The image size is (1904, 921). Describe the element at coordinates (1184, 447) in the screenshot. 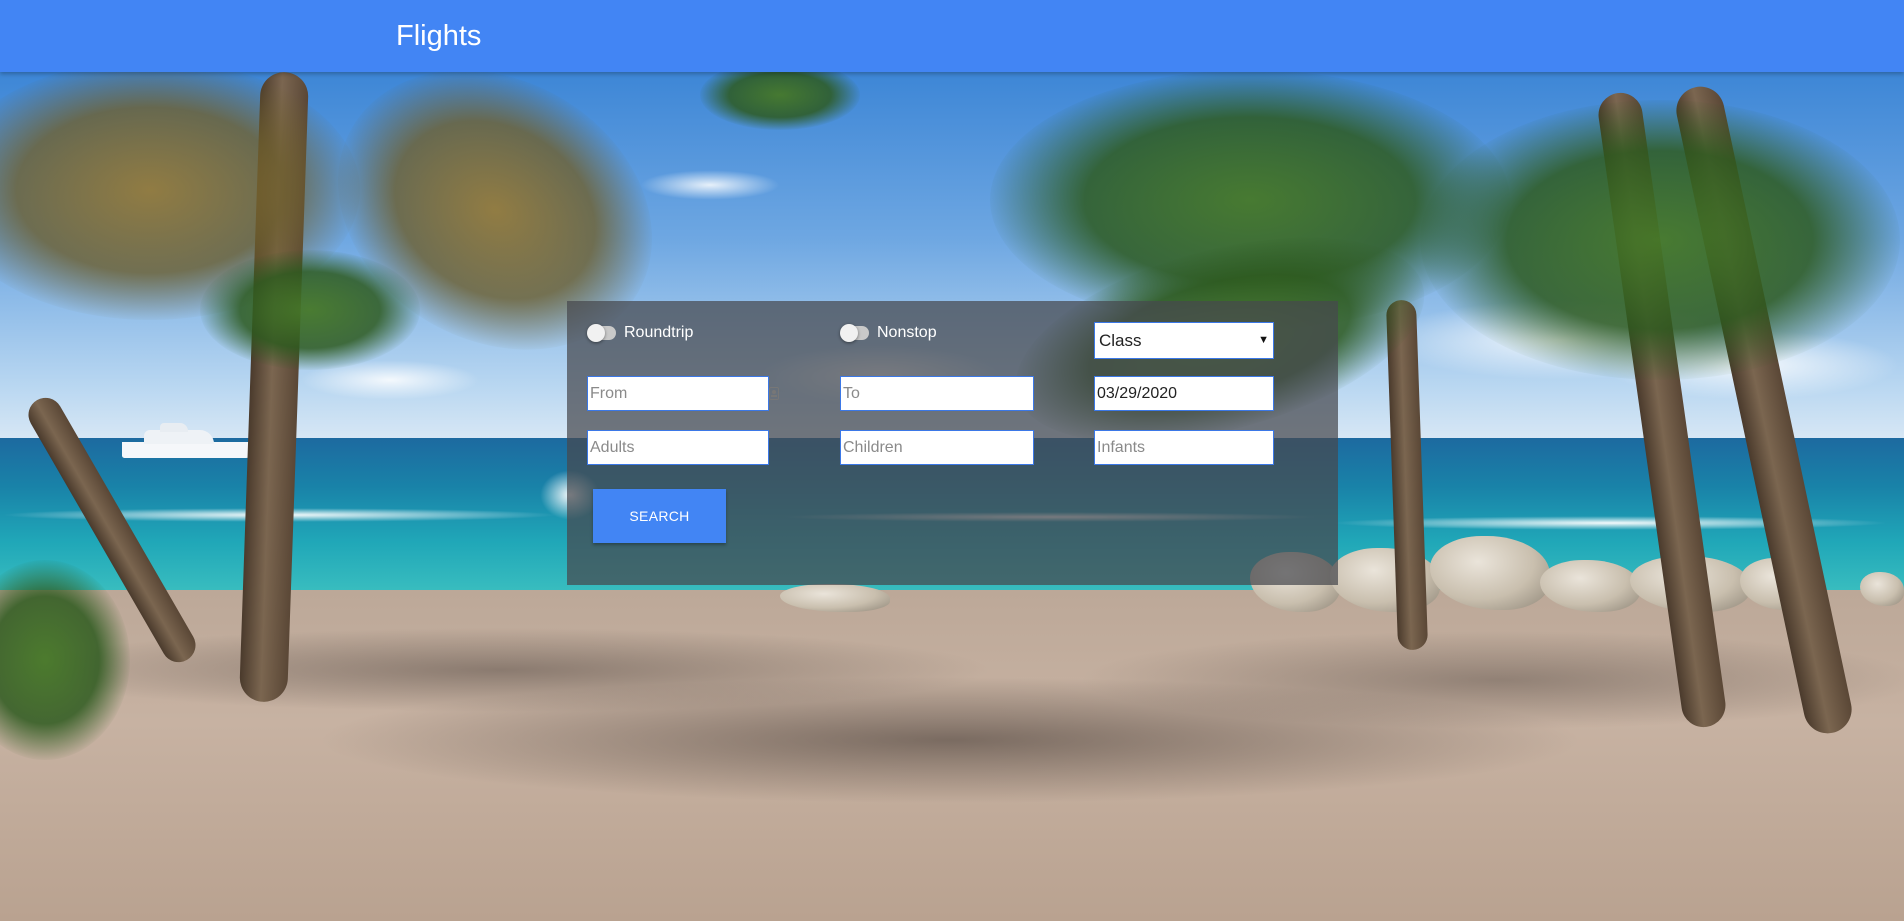

I see `infants-input` at that location.